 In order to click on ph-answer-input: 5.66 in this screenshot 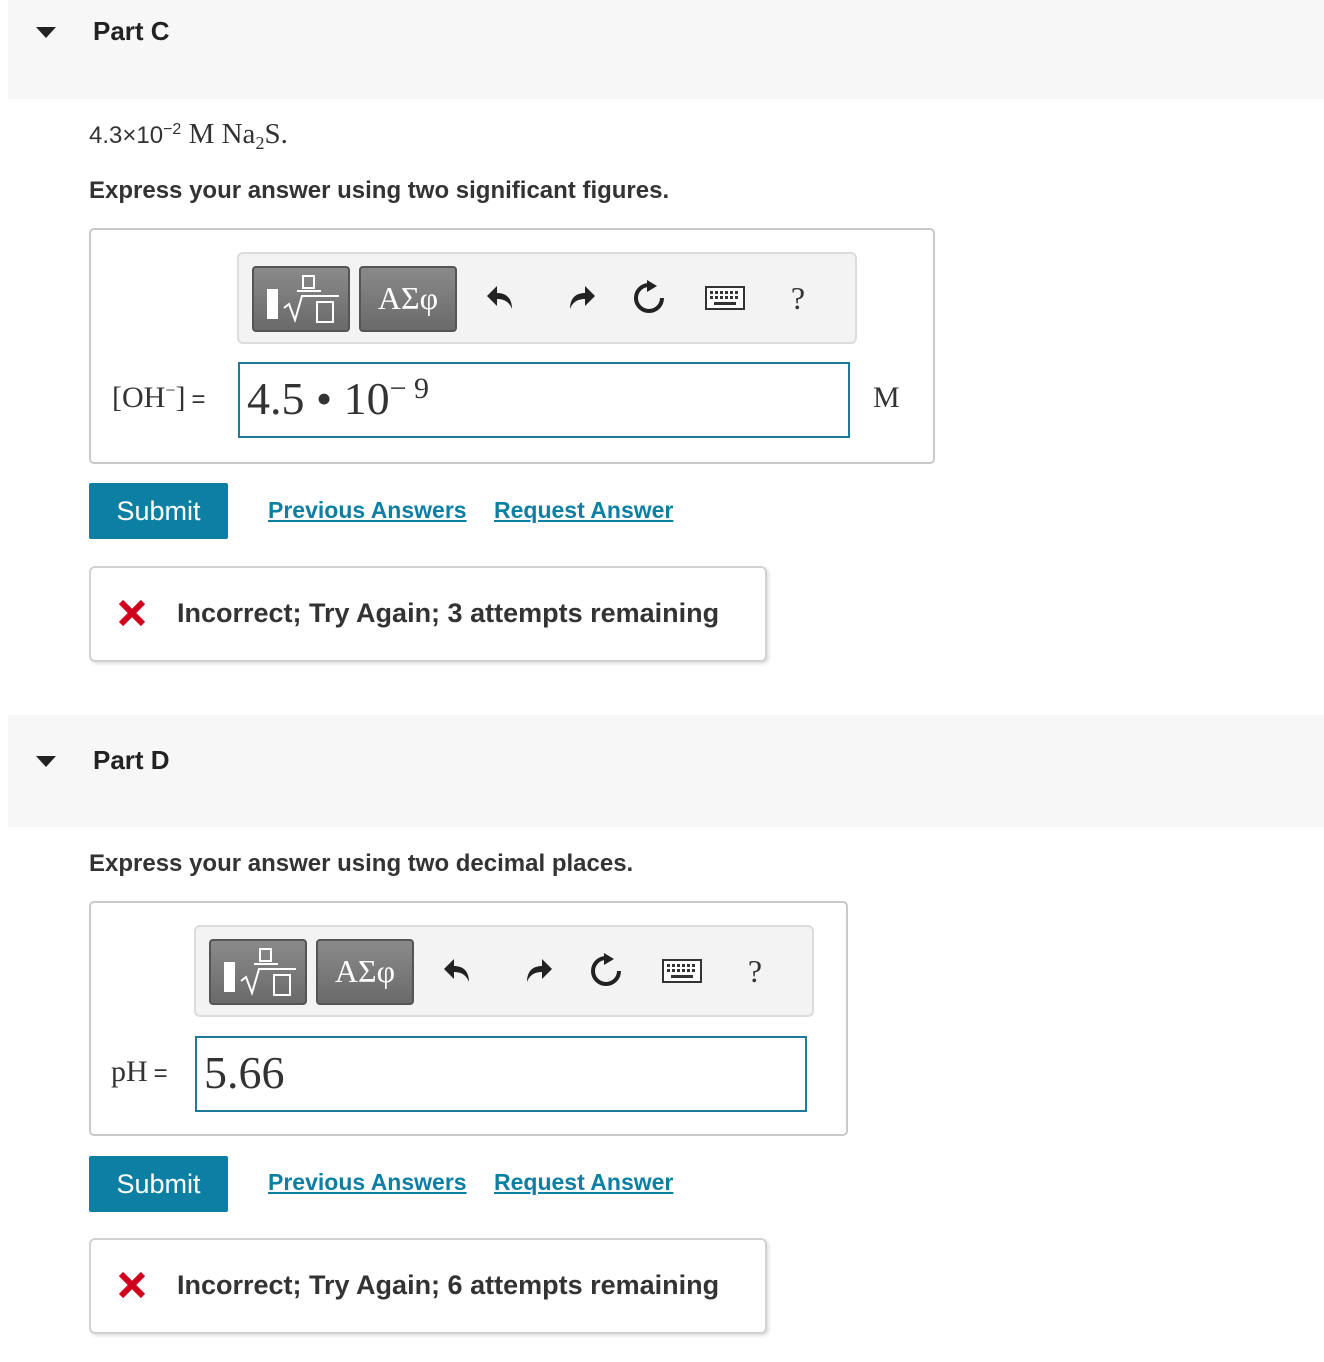, I will do `click(501, 1074)`.